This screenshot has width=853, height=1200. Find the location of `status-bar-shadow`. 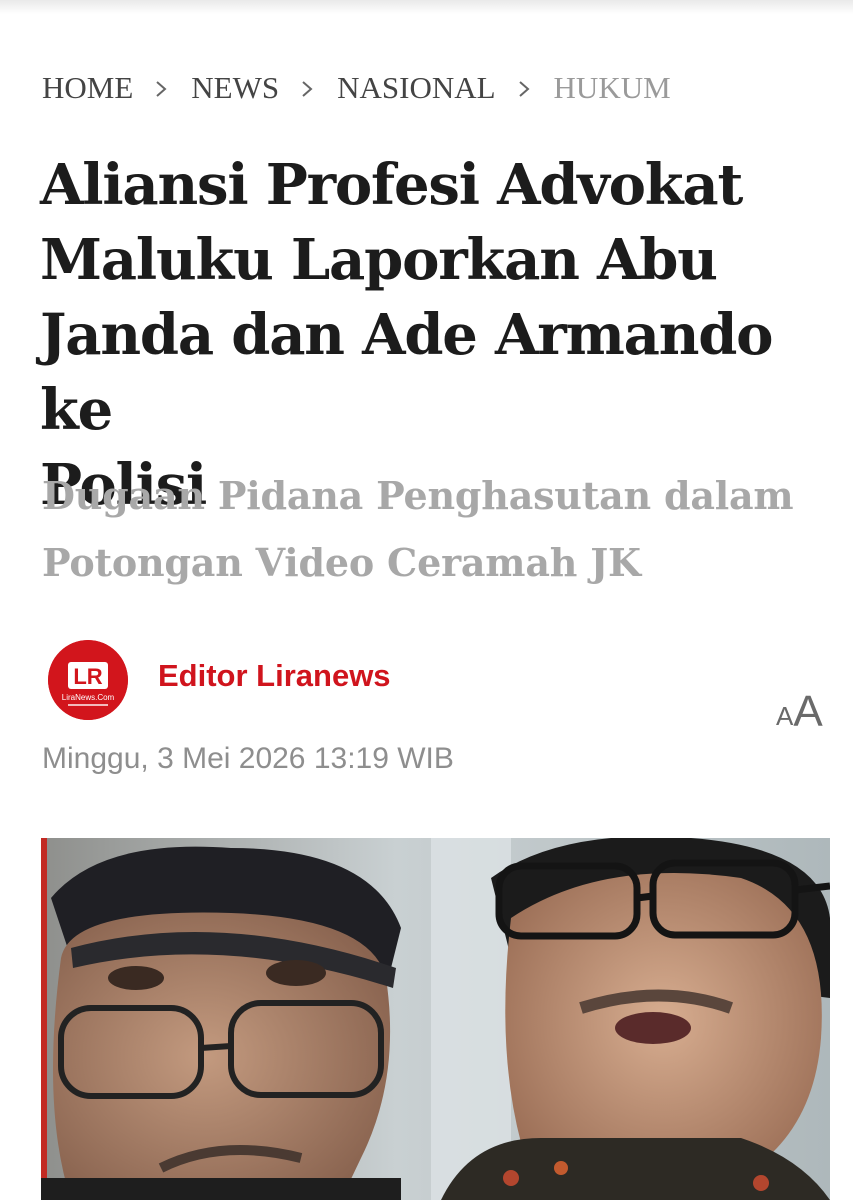

status-bar-shadow is located at coordinates (426, 7).